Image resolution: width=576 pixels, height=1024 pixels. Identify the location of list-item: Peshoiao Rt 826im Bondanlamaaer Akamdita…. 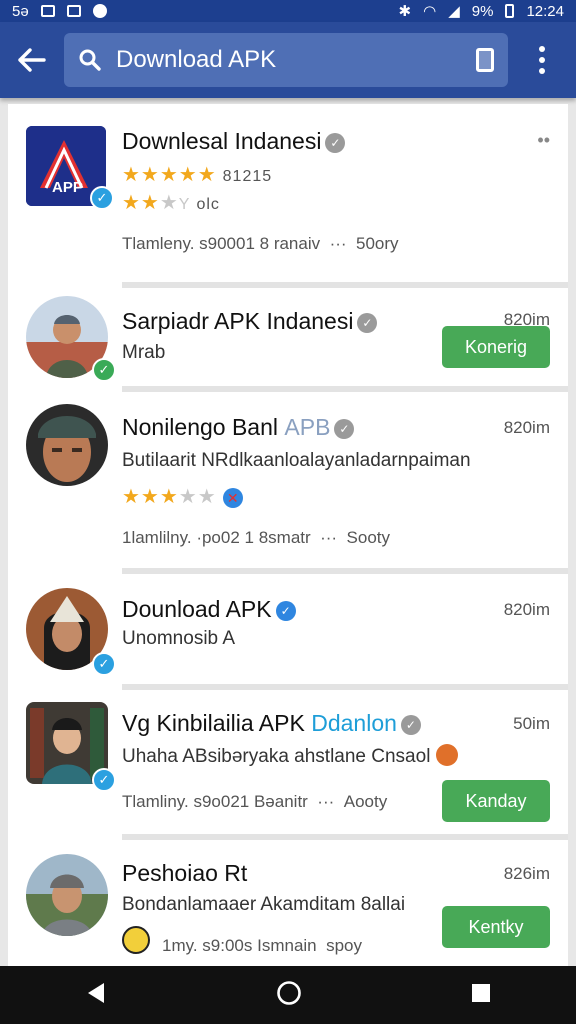
(288, 903).